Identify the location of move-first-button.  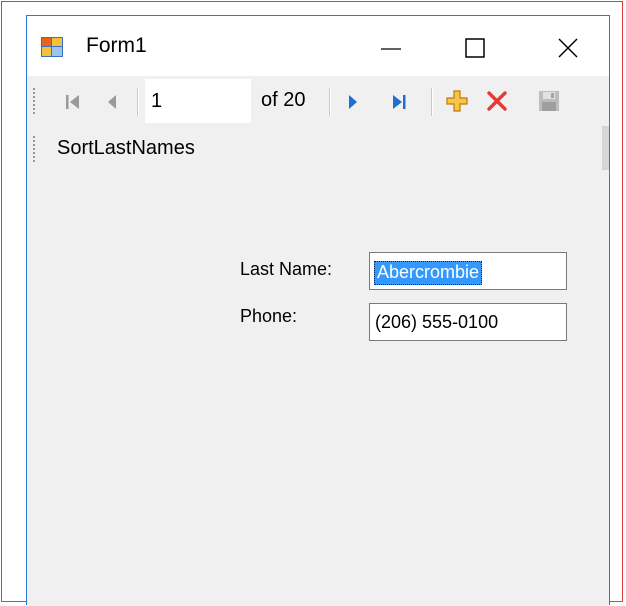
(73, 104).